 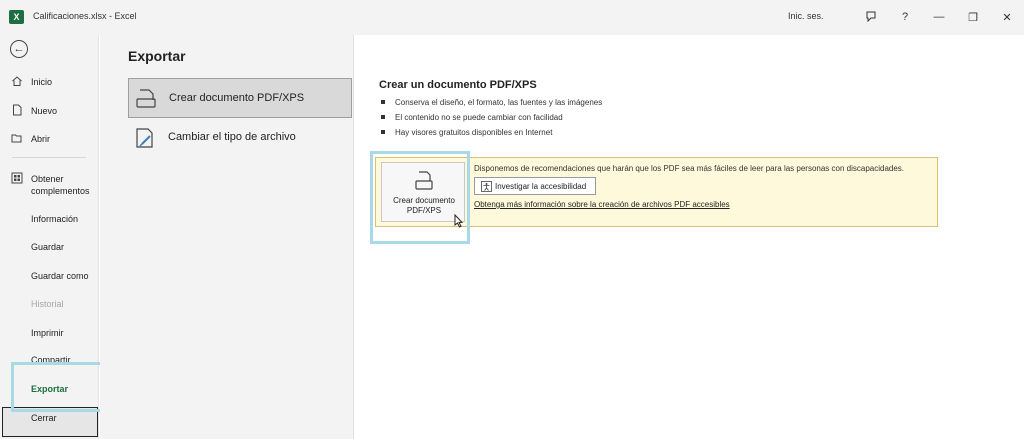 What do you see at coordinates (85, 16) in the screenshot?
I see `window-title: Calificaciones.xlsx - Excel` at bounding box center [85, 16].